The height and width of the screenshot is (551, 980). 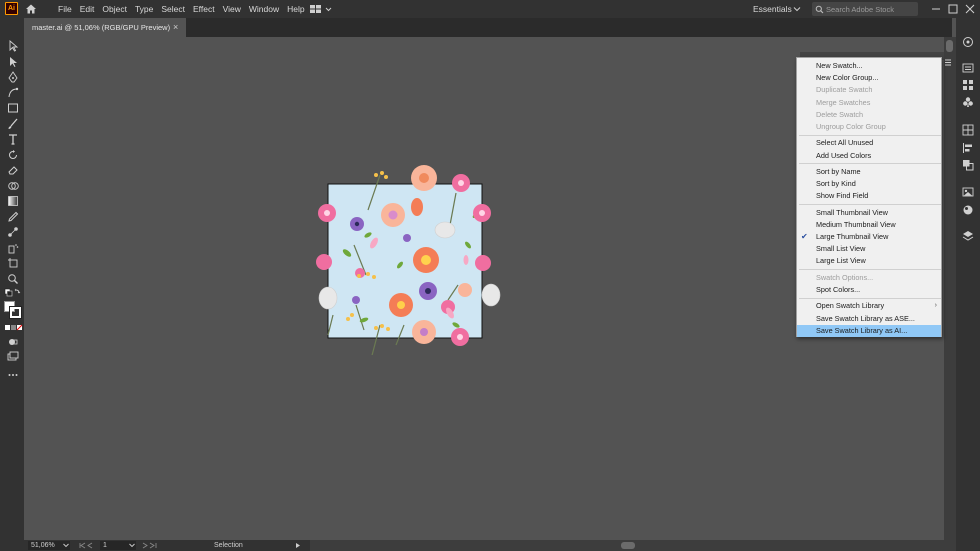 I want to click on panel-menu-icon, so click(x=948, y=62).